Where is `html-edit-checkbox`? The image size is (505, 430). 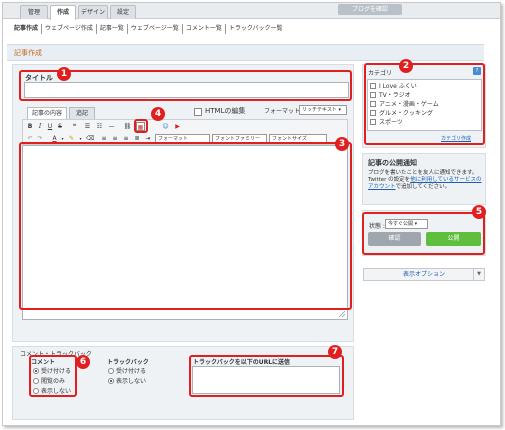 html-edit-checkbox is located at coordinates (198, 112).